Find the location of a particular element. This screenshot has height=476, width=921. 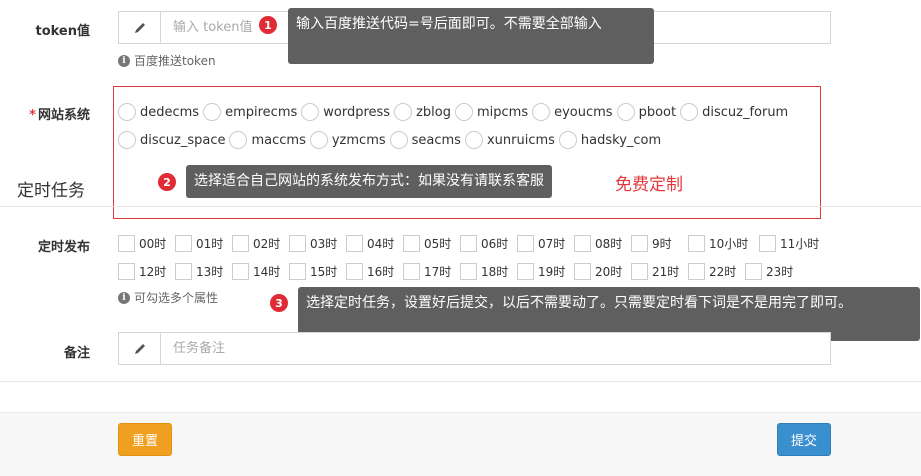

radio-label: wordpress is located at coordinates (357, 112).